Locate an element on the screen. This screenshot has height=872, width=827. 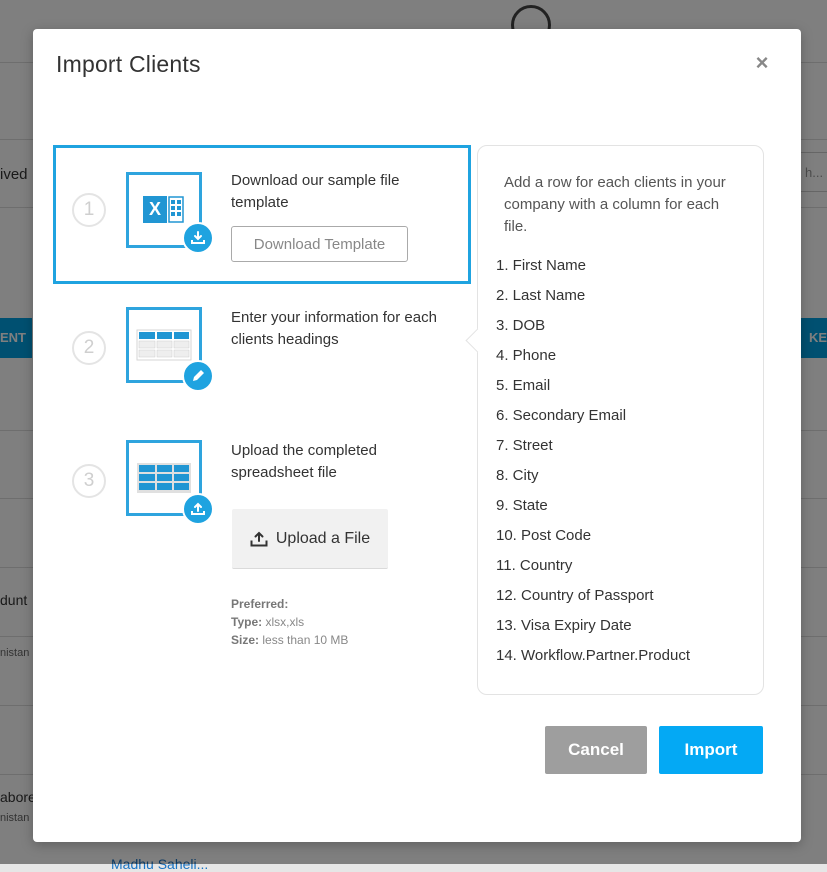
size-value: less than 10 MB is located at coordinates (305, 640).